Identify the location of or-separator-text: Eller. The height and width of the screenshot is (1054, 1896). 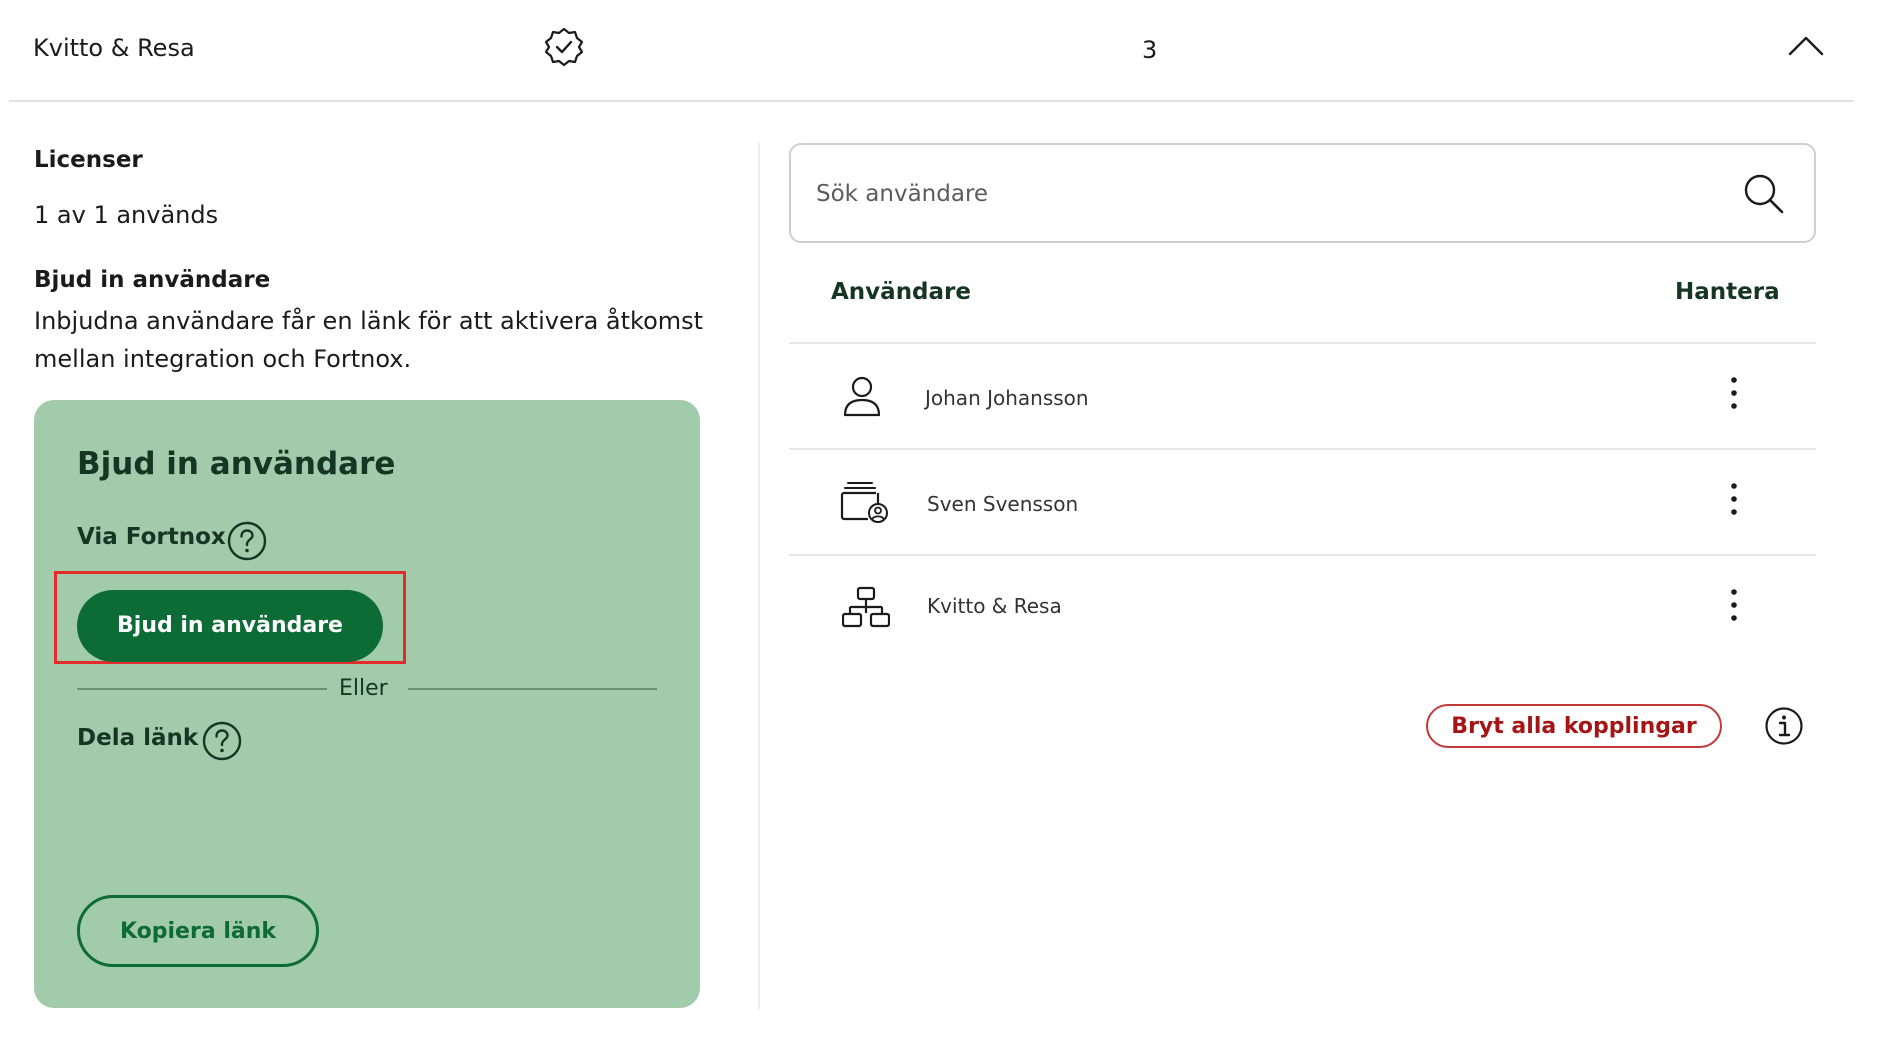
(363, 688).